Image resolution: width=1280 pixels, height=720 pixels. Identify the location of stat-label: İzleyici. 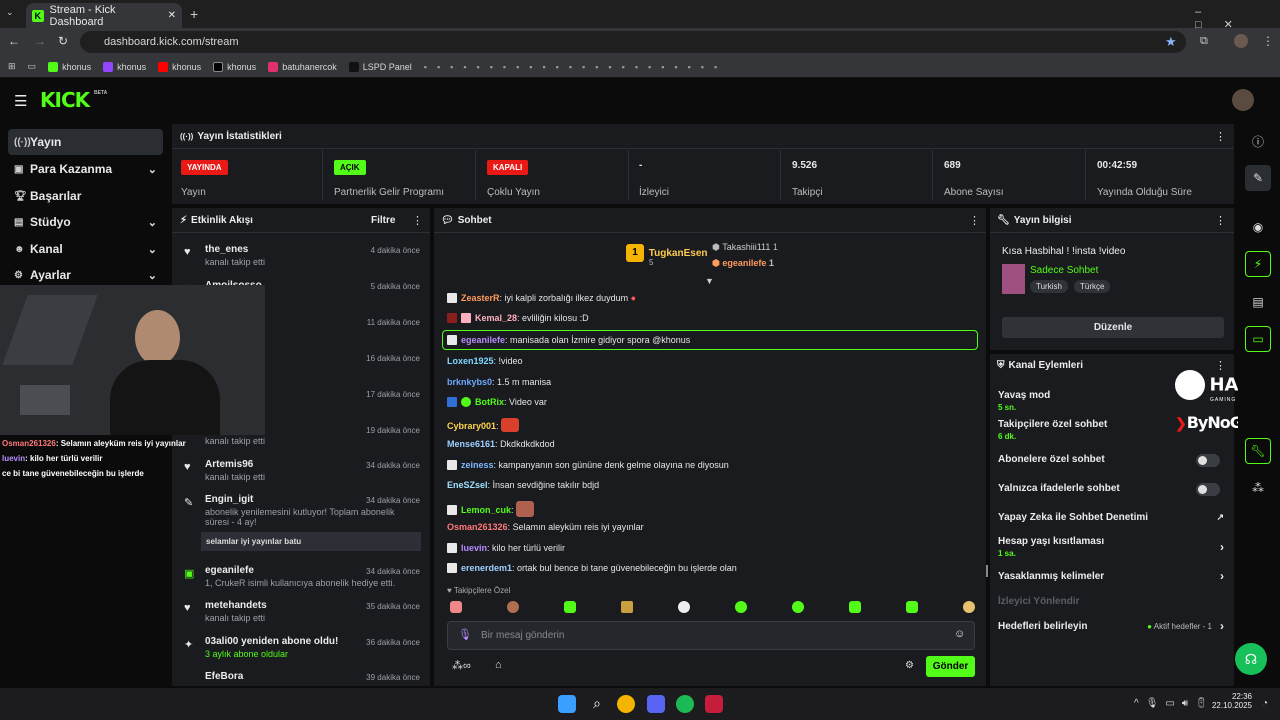
(654, 192).